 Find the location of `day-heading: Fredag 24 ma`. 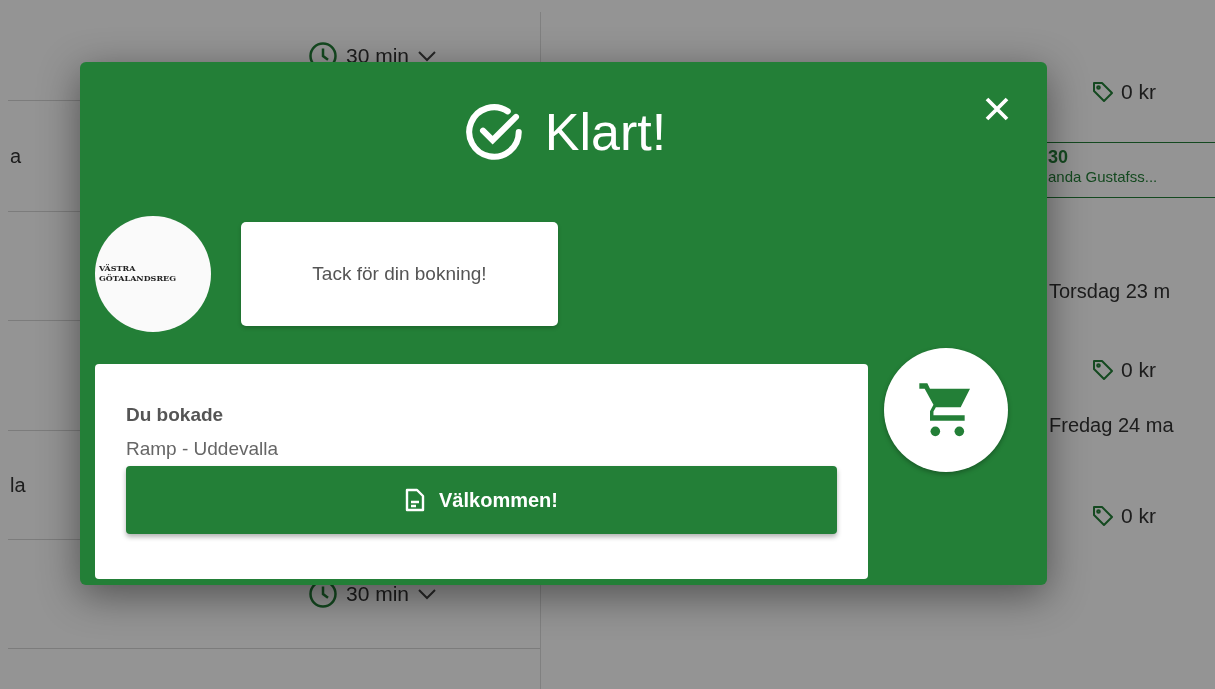

day-heading: Fredag 24 ma is located at coordinates (1112, 425).